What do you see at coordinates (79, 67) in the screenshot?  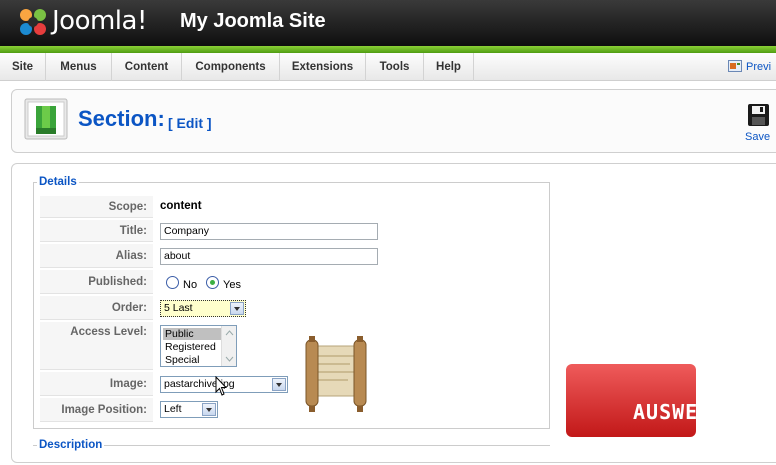 I see `menu-menus: Menus` at bounding box center [79, 67].